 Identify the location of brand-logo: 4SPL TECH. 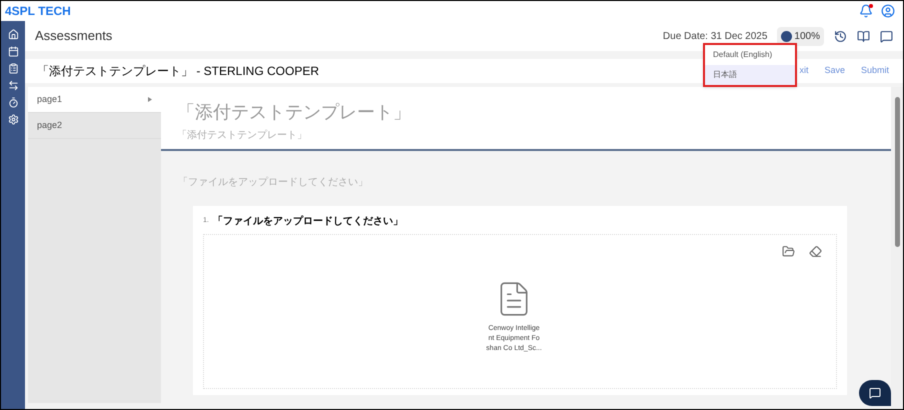
(38, 11).